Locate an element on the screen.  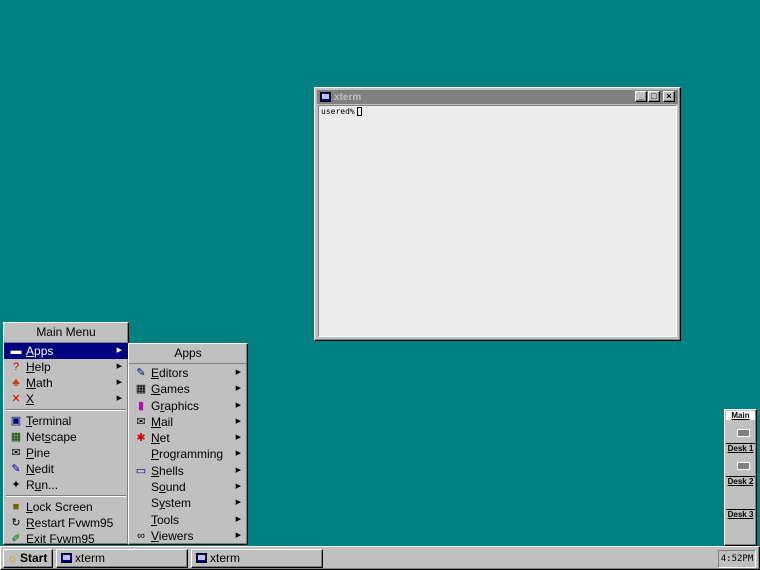
menu-item-help: ? Help ▶ is located at coordinates (66, 367).